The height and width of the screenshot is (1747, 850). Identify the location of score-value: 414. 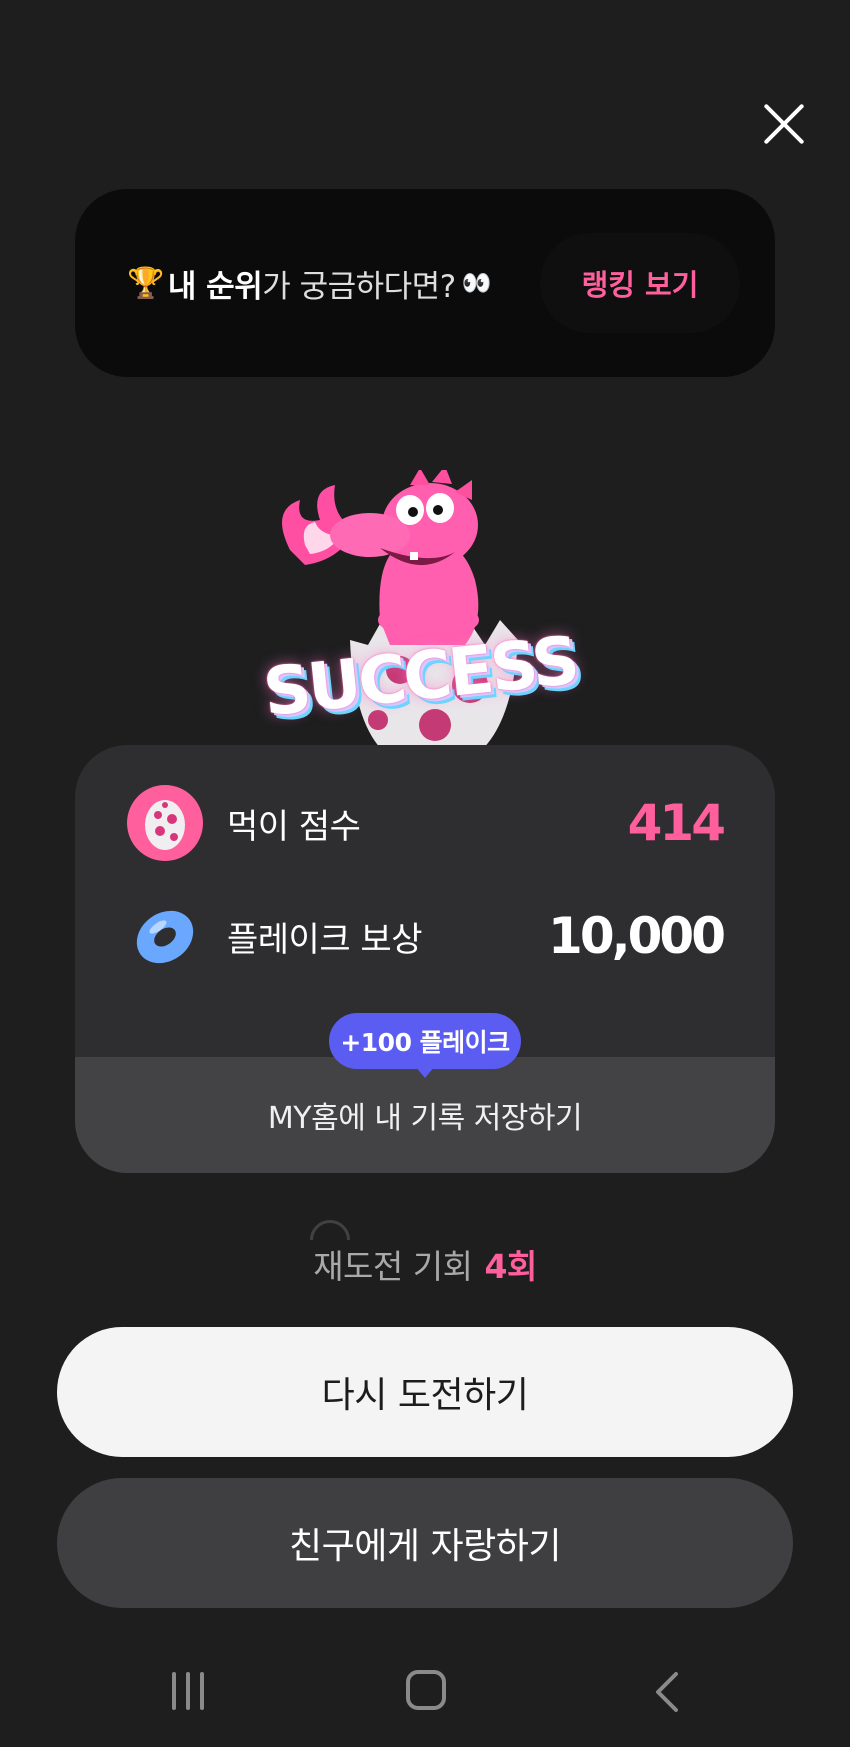
(676, 823).